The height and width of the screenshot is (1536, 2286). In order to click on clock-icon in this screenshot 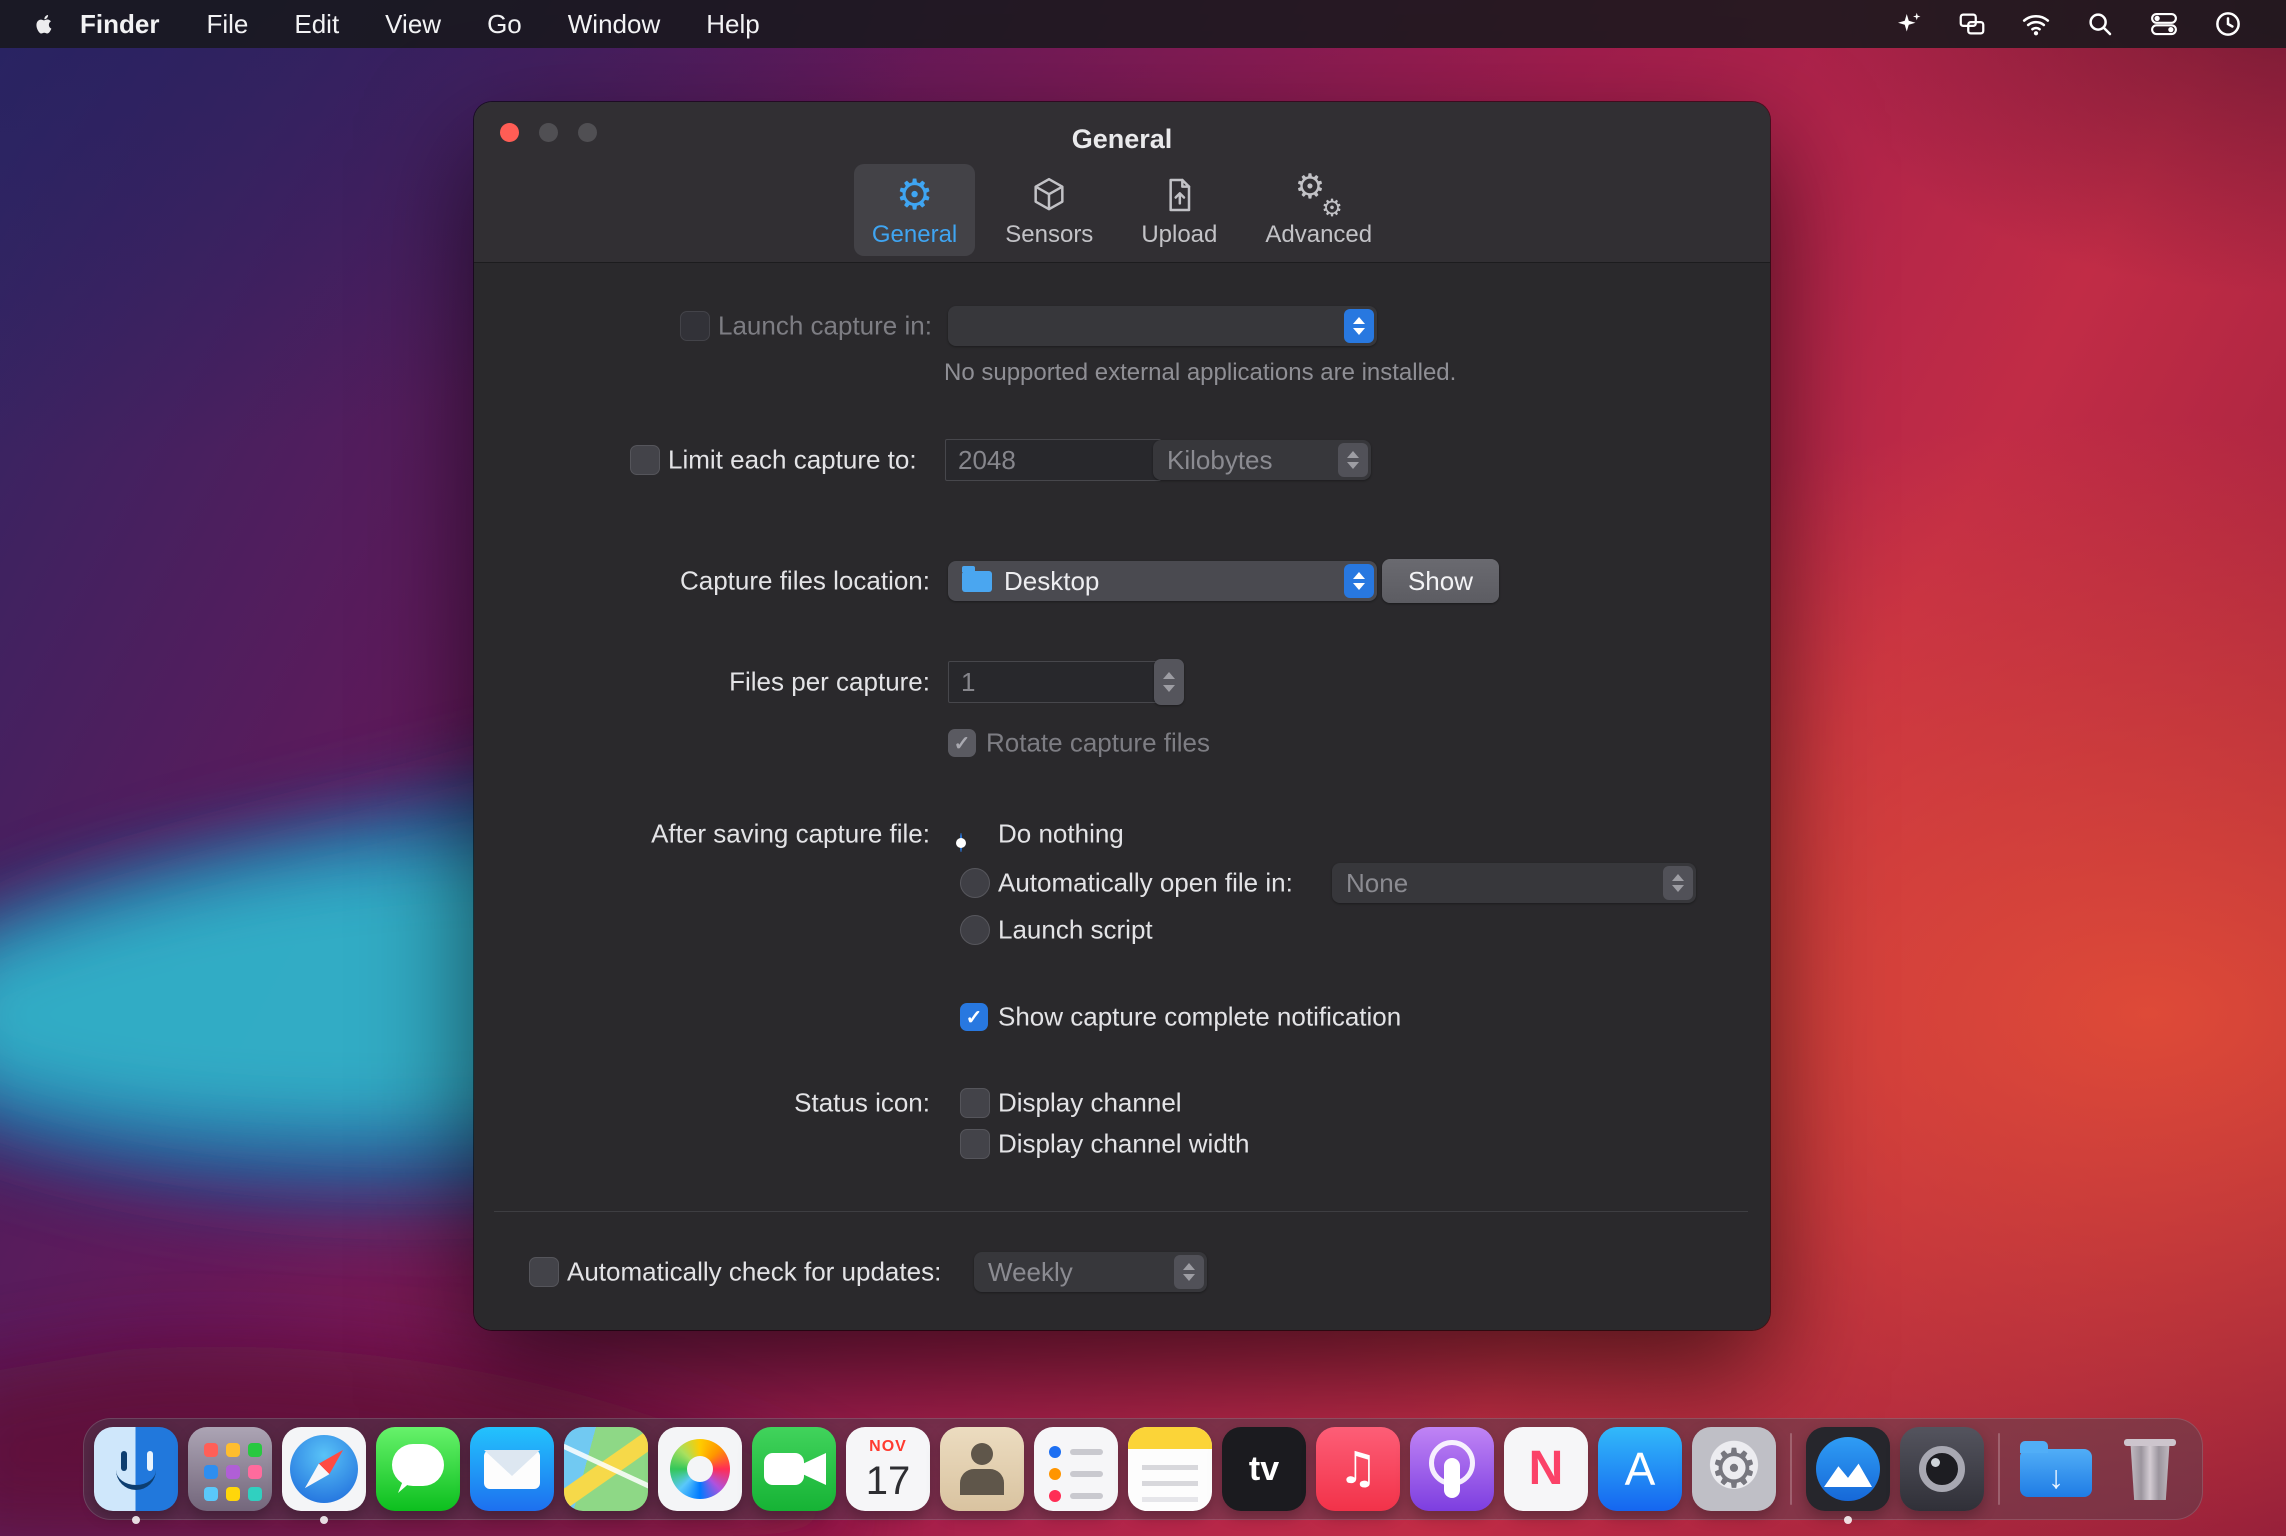, I will do `click(2228, 24)`.